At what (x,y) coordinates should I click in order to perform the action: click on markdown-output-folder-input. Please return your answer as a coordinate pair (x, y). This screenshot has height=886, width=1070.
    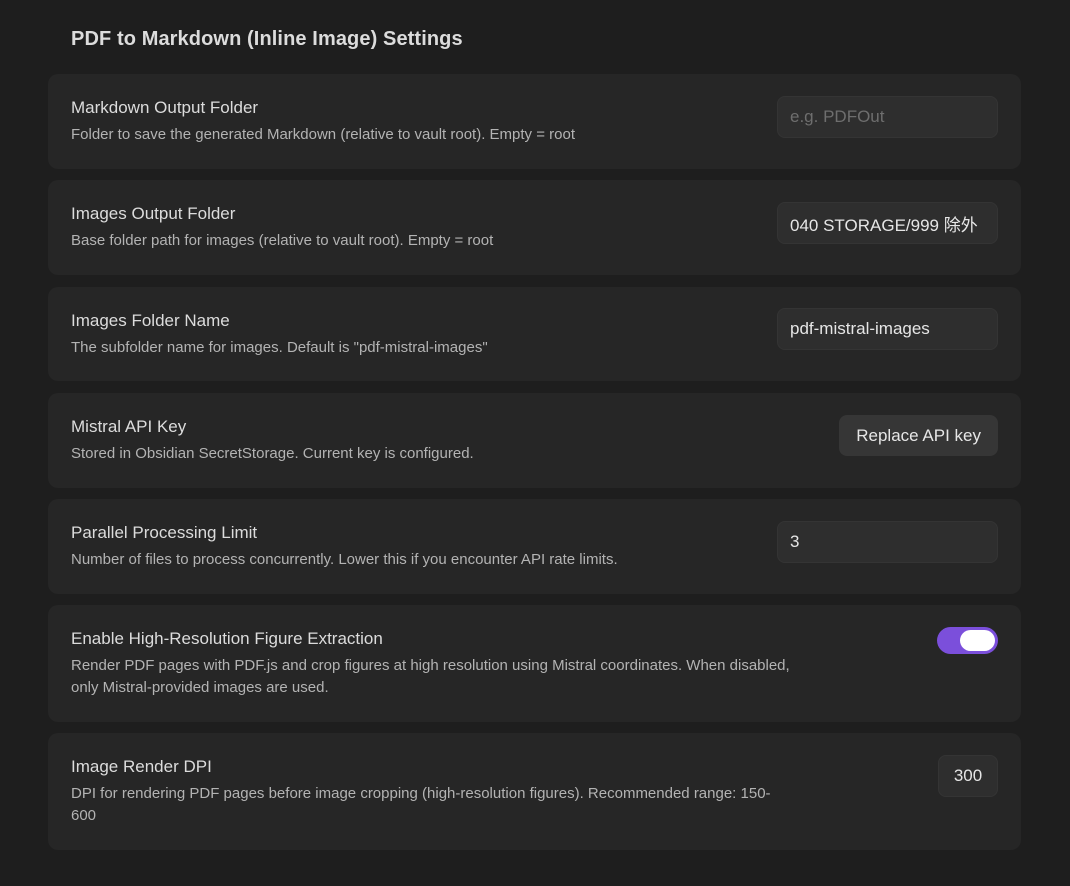
    Looking at the image, I should click on (887, 117).